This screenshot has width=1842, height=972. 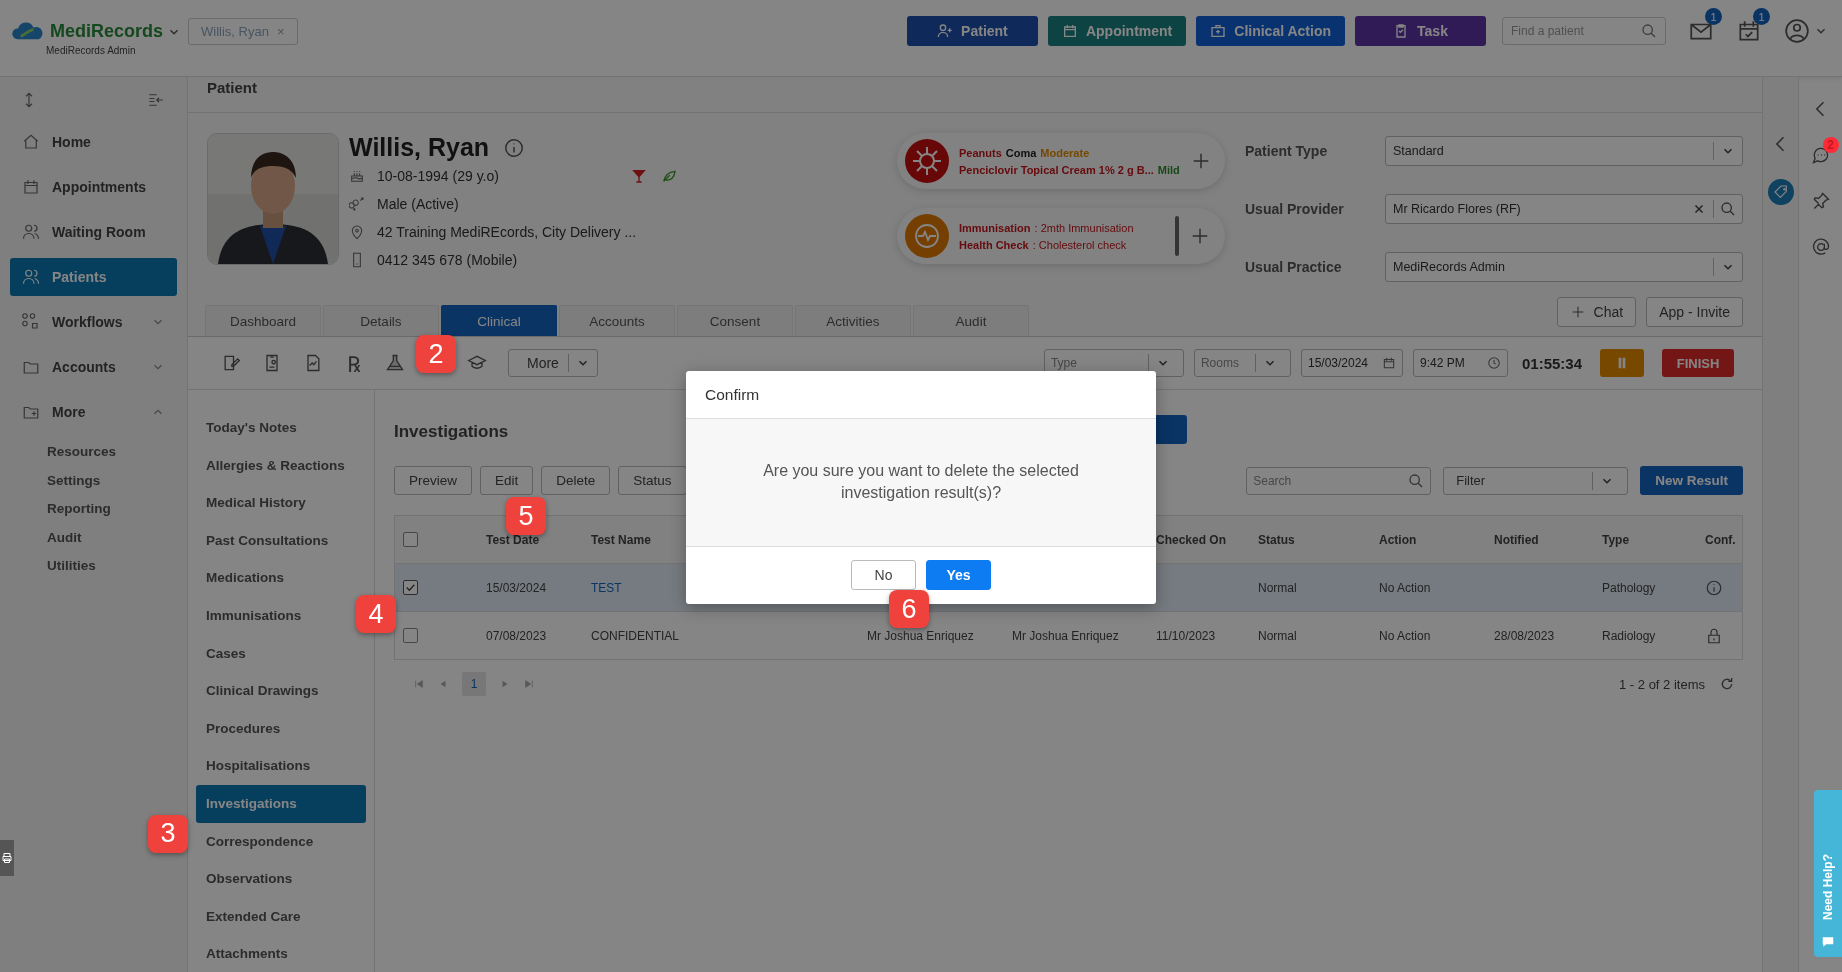 What do you see at coordinates (1047, 227) in the screenshot?
I see `alert-line: Immunisation : 2mth Immunisation` at bounding box center [1047, 227].